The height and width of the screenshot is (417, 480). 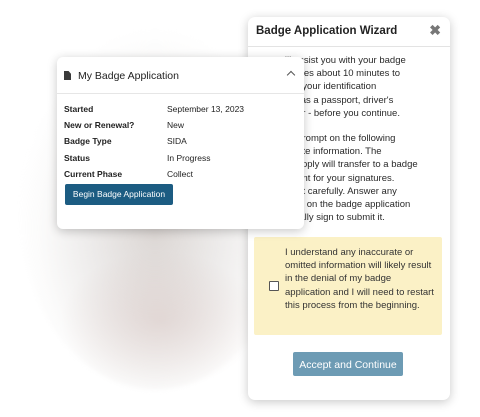 What do you see at coordinates (160, 320) in the screenshot?
I see `background-wash-accent` at bounding box center [160, 320].